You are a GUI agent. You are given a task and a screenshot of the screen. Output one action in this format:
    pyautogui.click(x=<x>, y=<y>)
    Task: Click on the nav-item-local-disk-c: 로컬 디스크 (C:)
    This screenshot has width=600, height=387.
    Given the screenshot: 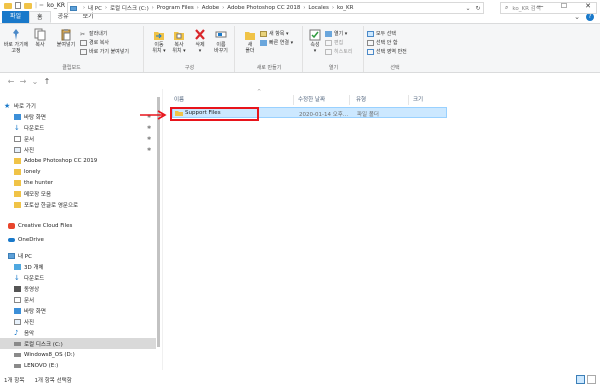 What is the action you would take?
    pyautogui.click(x=78, y=343)
    